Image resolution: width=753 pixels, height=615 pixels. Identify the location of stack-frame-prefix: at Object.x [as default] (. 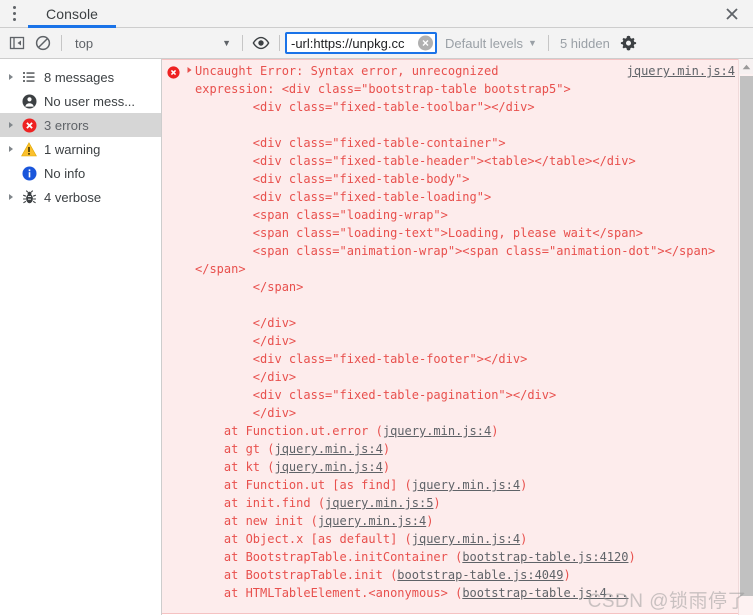
(303, 539).